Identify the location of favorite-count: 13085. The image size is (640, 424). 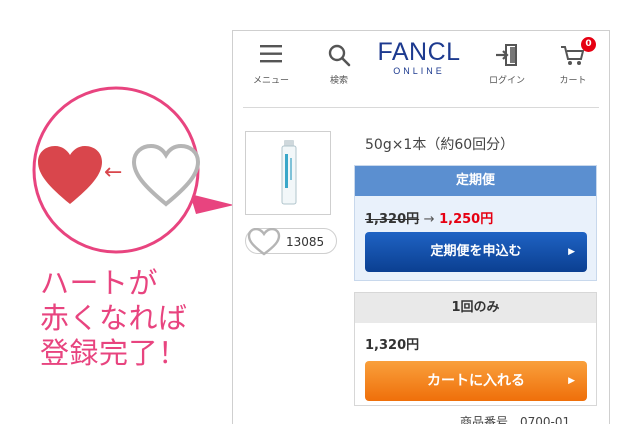
(305, 242).